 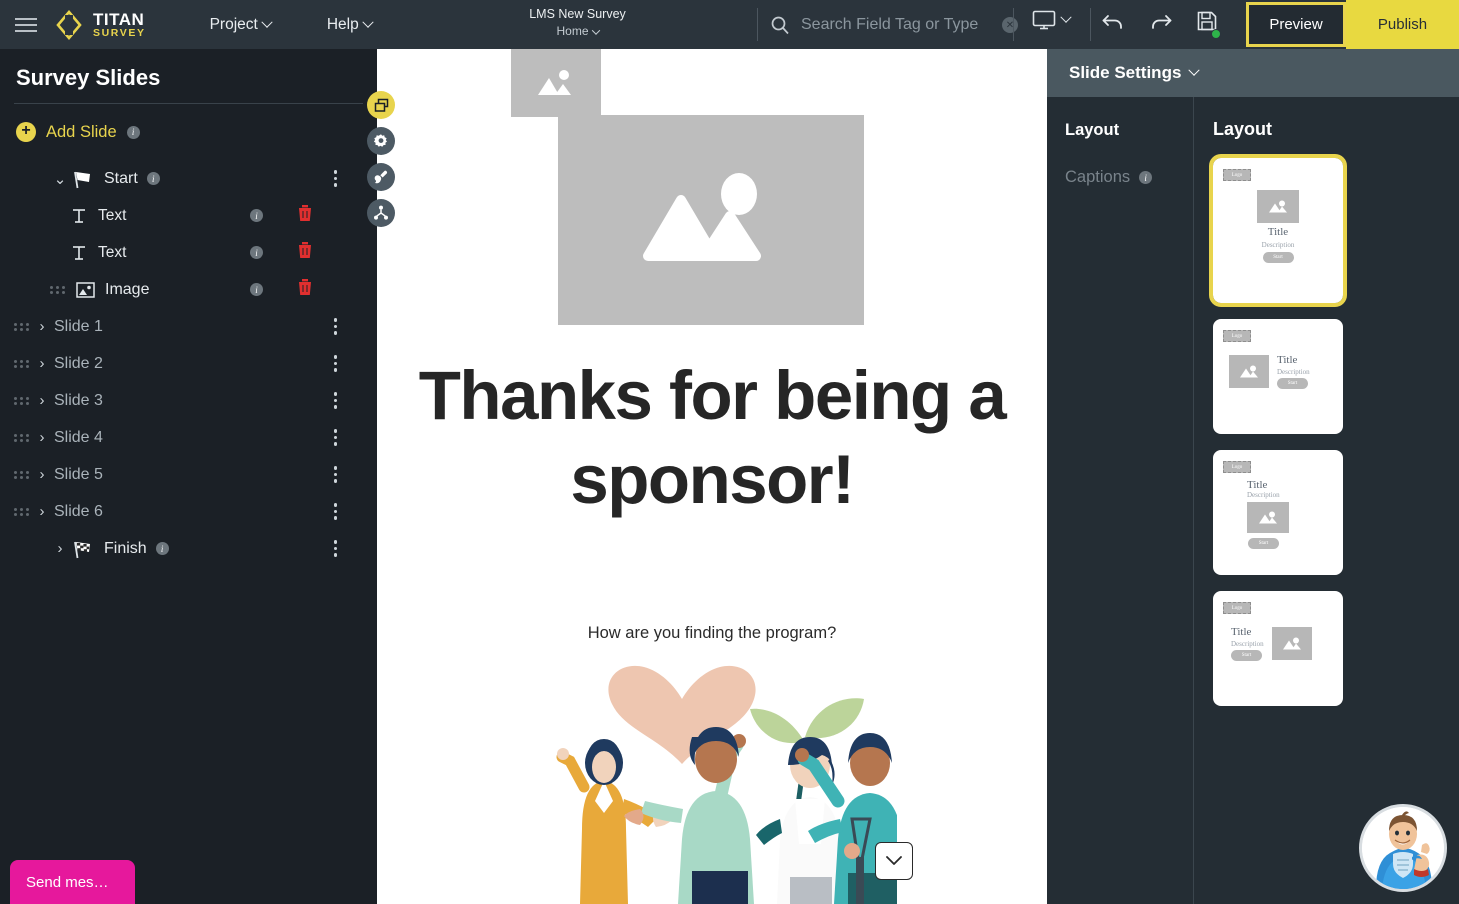 What do you see at coordinates (188, 178) in the screenshot?
I see `tree-node-start: ⌄ Start i` at bounding box center [188, 178].